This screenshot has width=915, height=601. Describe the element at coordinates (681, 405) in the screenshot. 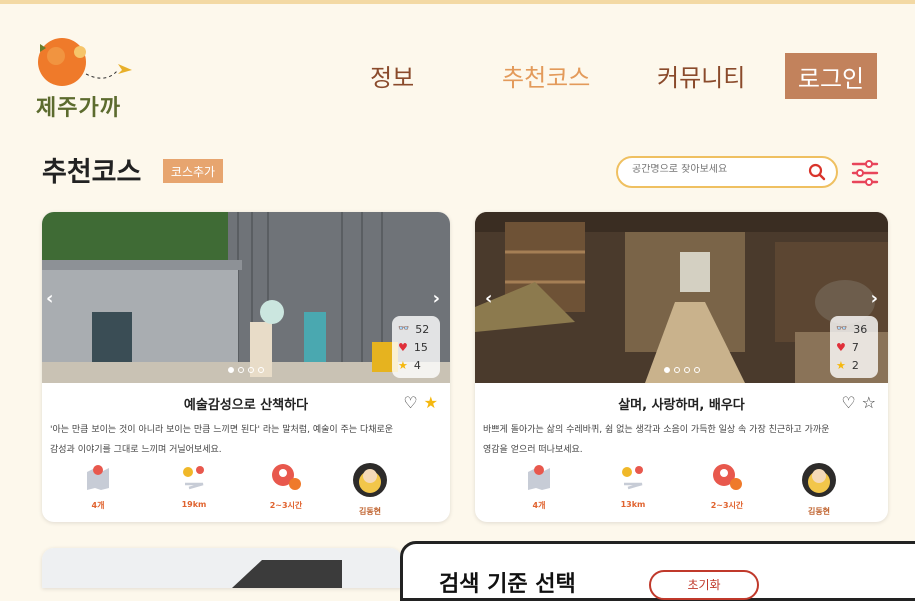

I see `course-title: 살며, 사랑하며, 배우다` at that location.